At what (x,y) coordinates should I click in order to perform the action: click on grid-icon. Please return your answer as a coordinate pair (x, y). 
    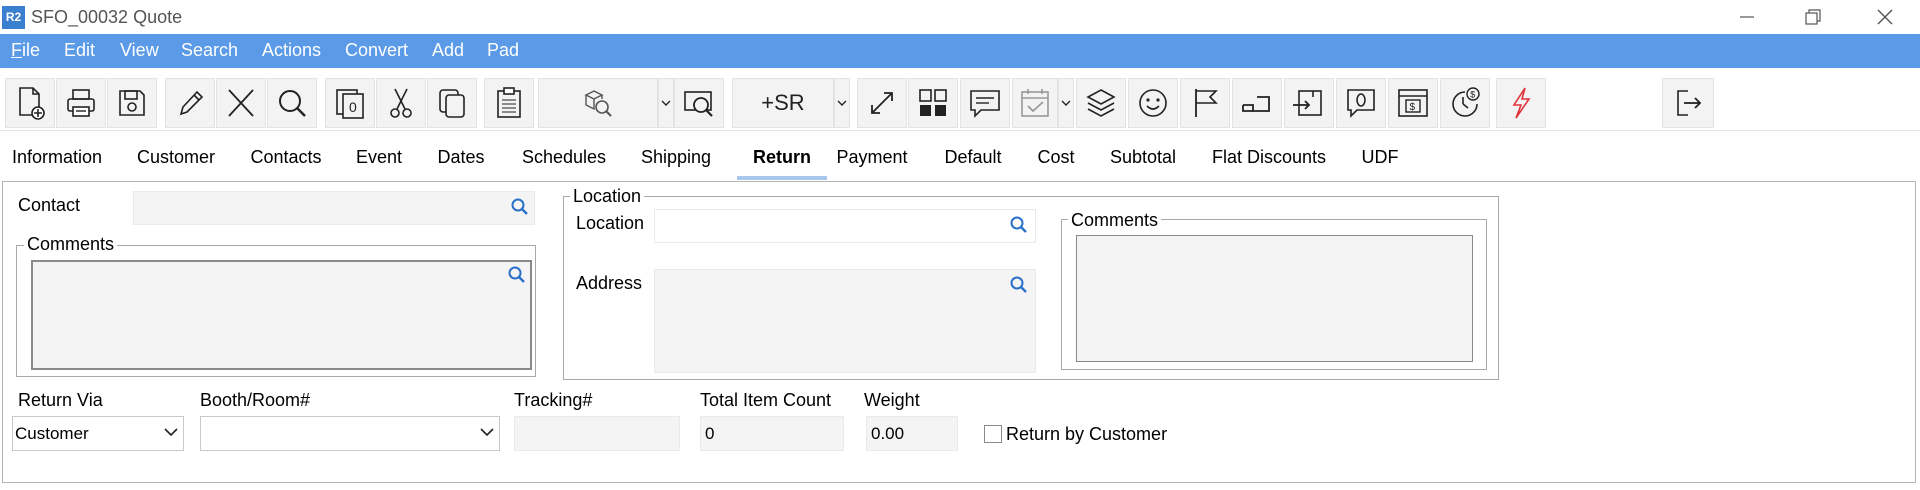
    Looking at the image, I should click on (933, 103).